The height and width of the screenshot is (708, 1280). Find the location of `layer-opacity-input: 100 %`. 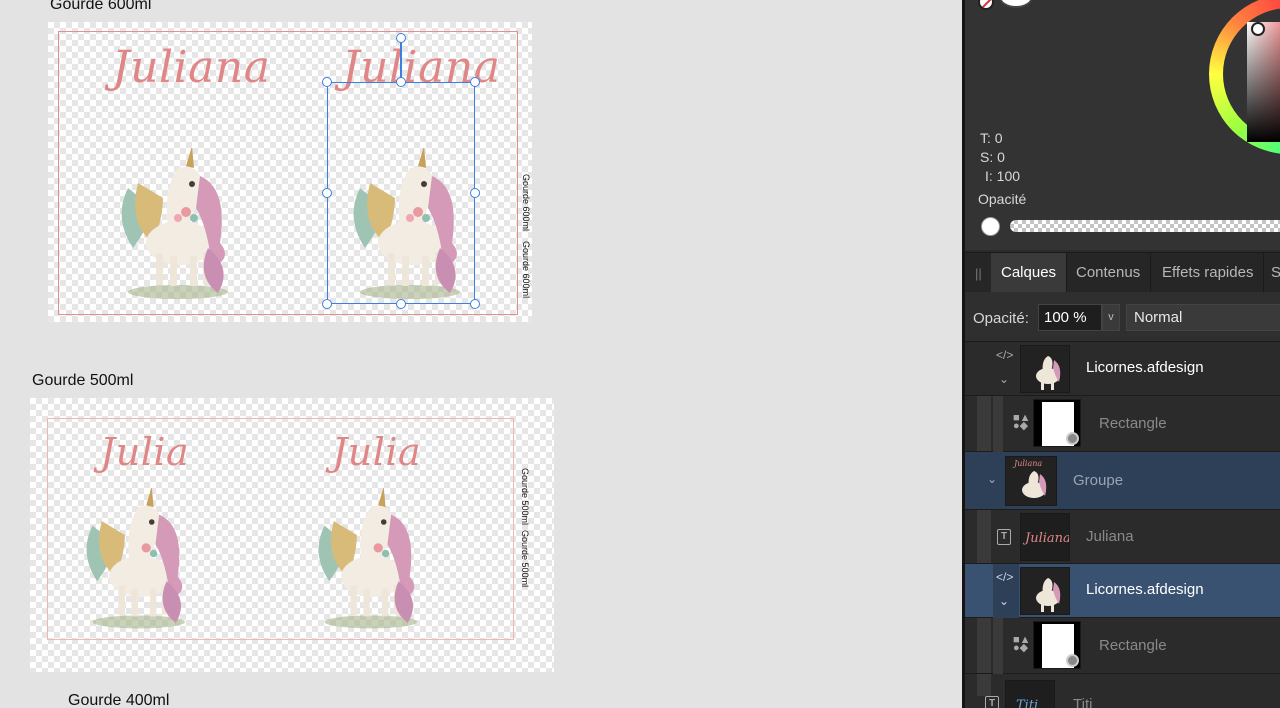

layer-opacity-input: 100 % is located at coordinates (1070, 317).